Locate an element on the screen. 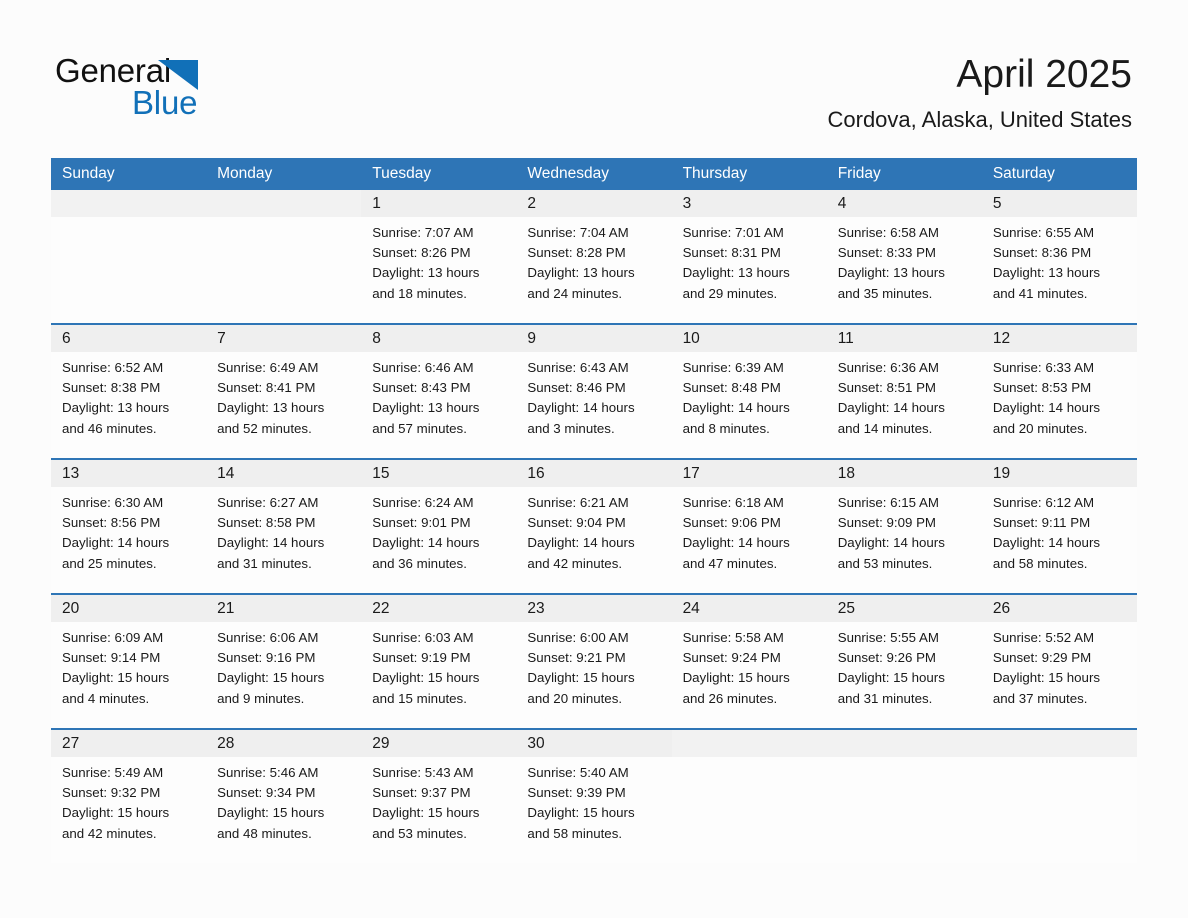 Image resolution: width=1188 pixels, height=918 pixels. weekday-header-sunday: Sunday is located at coordinates (129, 174).